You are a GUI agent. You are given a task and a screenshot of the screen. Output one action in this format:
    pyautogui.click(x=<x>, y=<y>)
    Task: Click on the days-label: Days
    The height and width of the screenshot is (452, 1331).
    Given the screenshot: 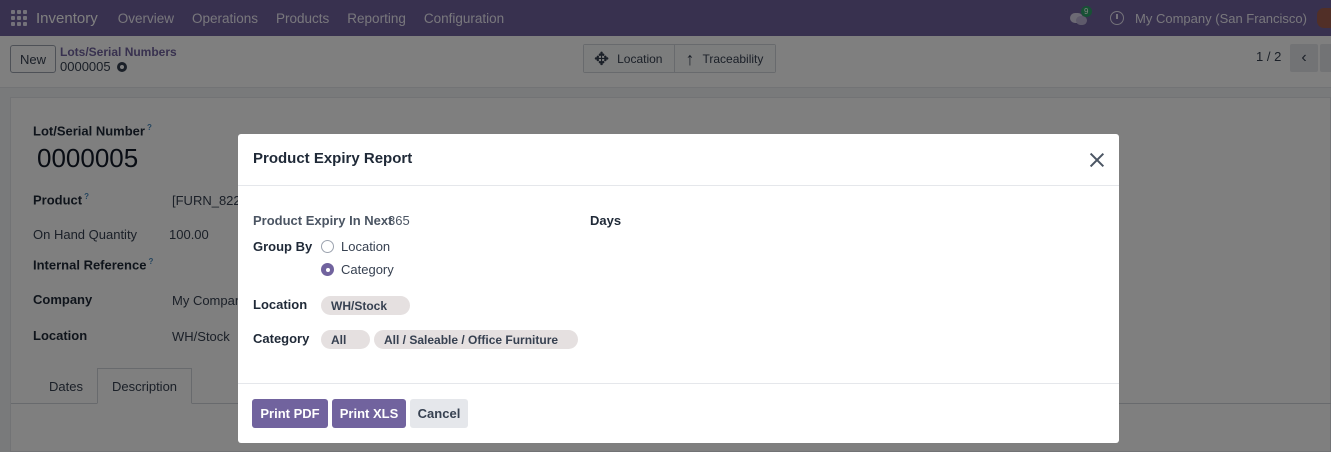 What is the action you would take?
    pyautogui.click(x=606, y=220)
    